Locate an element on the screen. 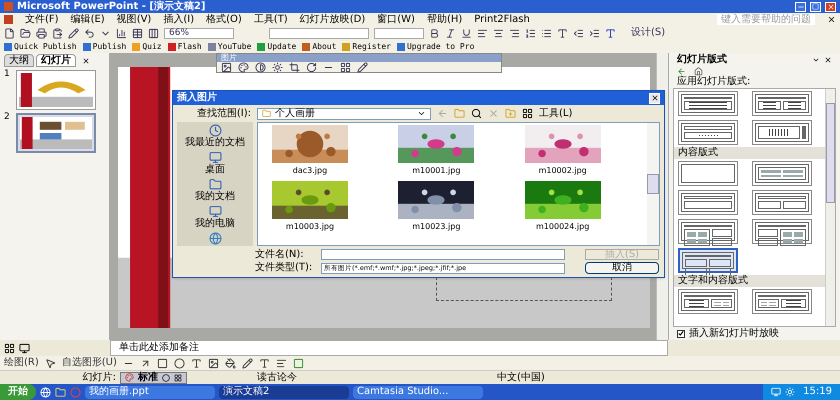  picture-icon is located at coordinates (213, 363).